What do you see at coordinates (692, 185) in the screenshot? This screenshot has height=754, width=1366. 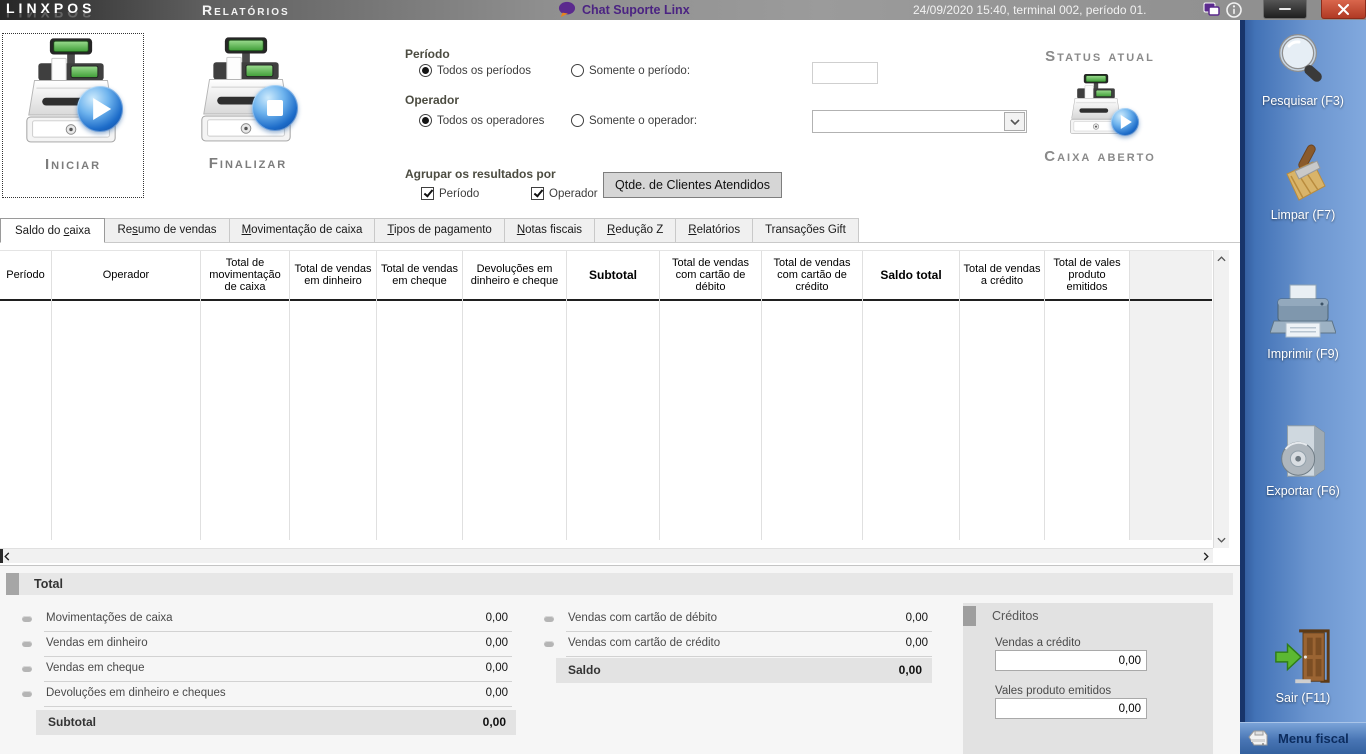 I see `clients-attended-button: Qtde. de Clientes Atendidos` at bounding box center [692, 185].